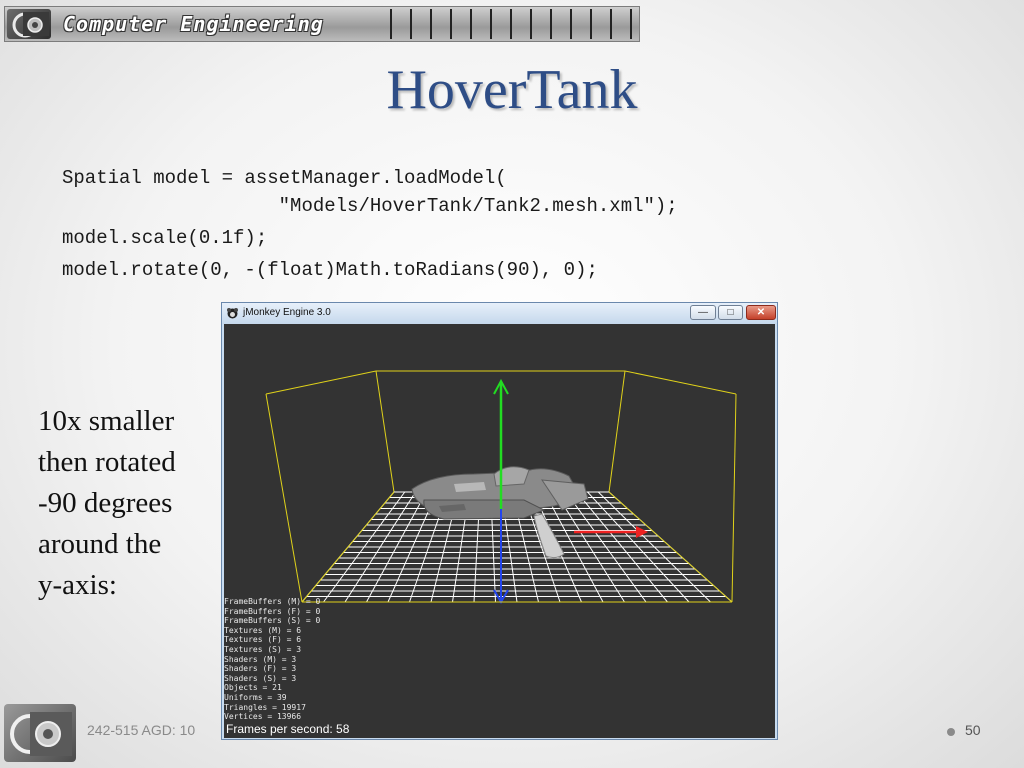  What do you see at coordinates (100, 544) in the screenshot?
I see `caption-line: around the` at bounding box center [100, 544].